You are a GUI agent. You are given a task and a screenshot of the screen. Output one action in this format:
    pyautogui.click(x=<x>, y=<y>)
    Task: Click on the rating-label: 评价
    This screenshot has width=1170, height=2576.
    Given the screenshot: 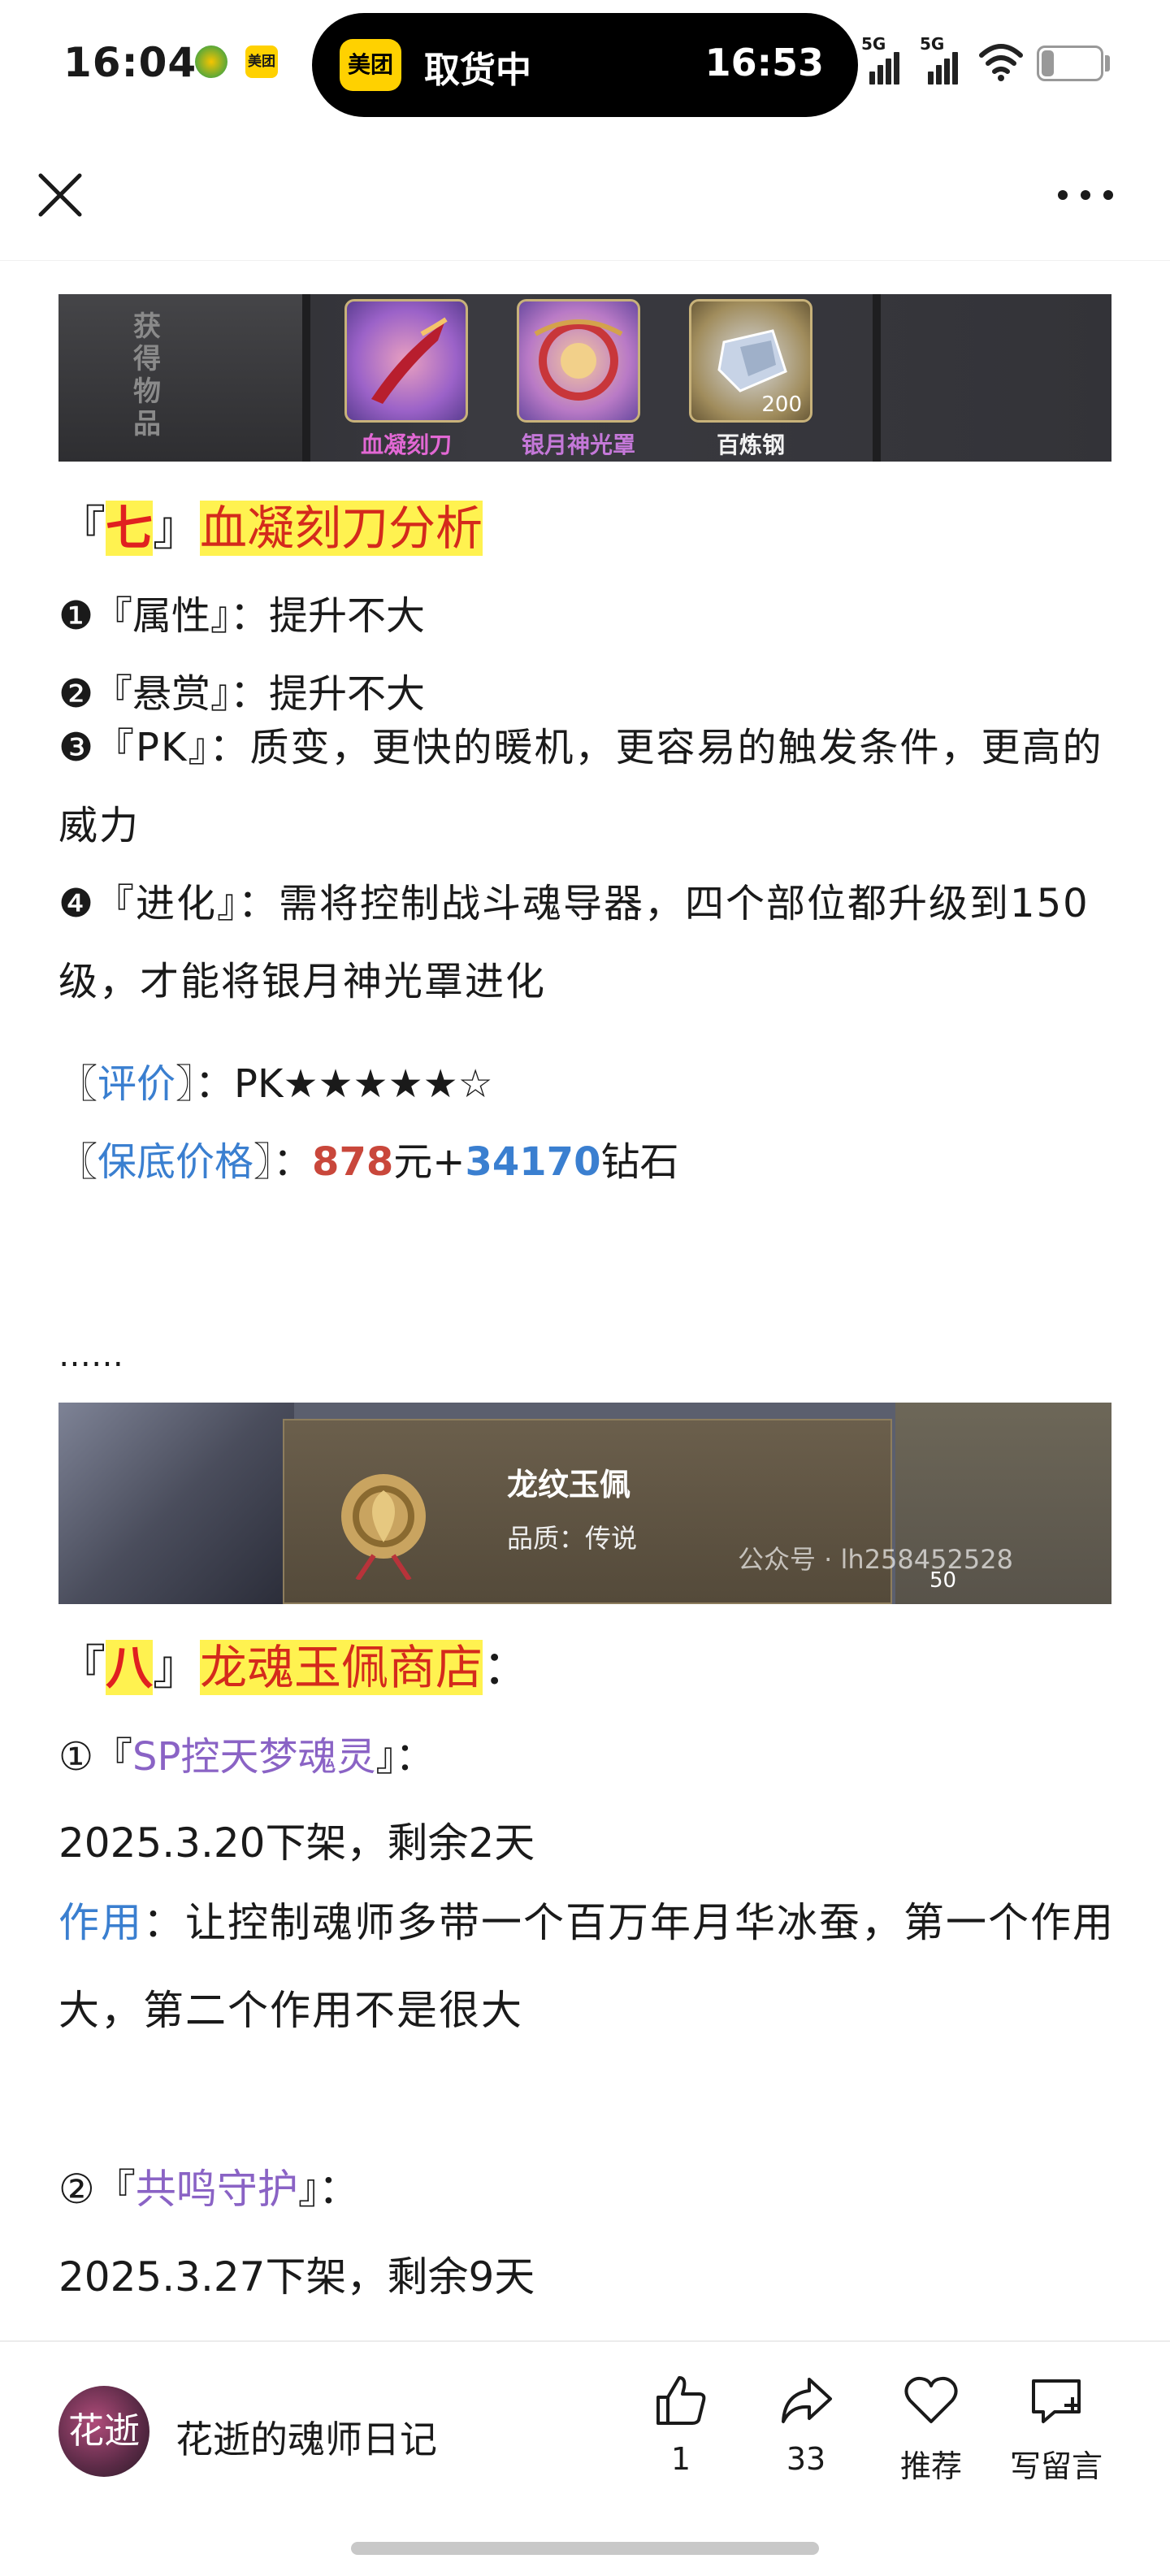 What is the action you would take?
    pyautogui.click(x=137, y=1084)
    